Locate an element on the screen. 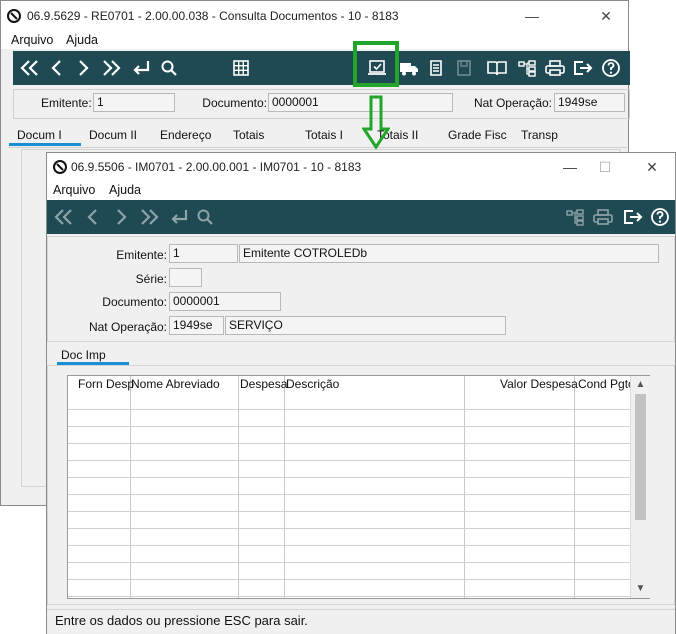  grid-header-nome-abreviado: Nome Abreviado is located at coordinates (175, 385).